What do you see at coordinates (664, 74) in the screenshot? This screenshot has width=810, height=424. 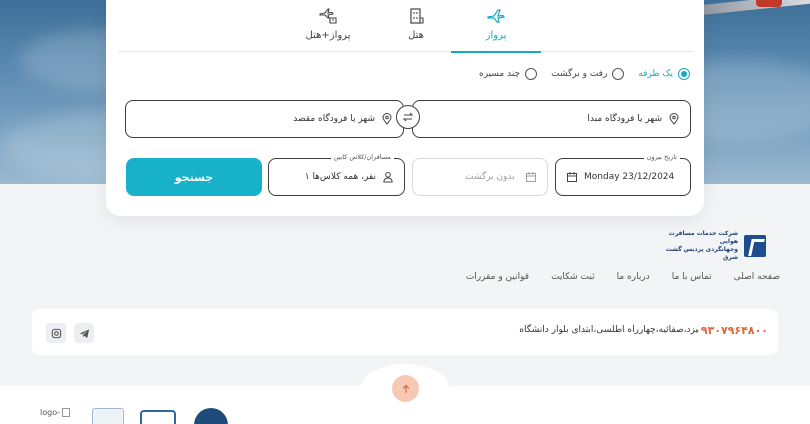 I see `radio-one-way: یک طرفه` at bounding box center [664, 74].